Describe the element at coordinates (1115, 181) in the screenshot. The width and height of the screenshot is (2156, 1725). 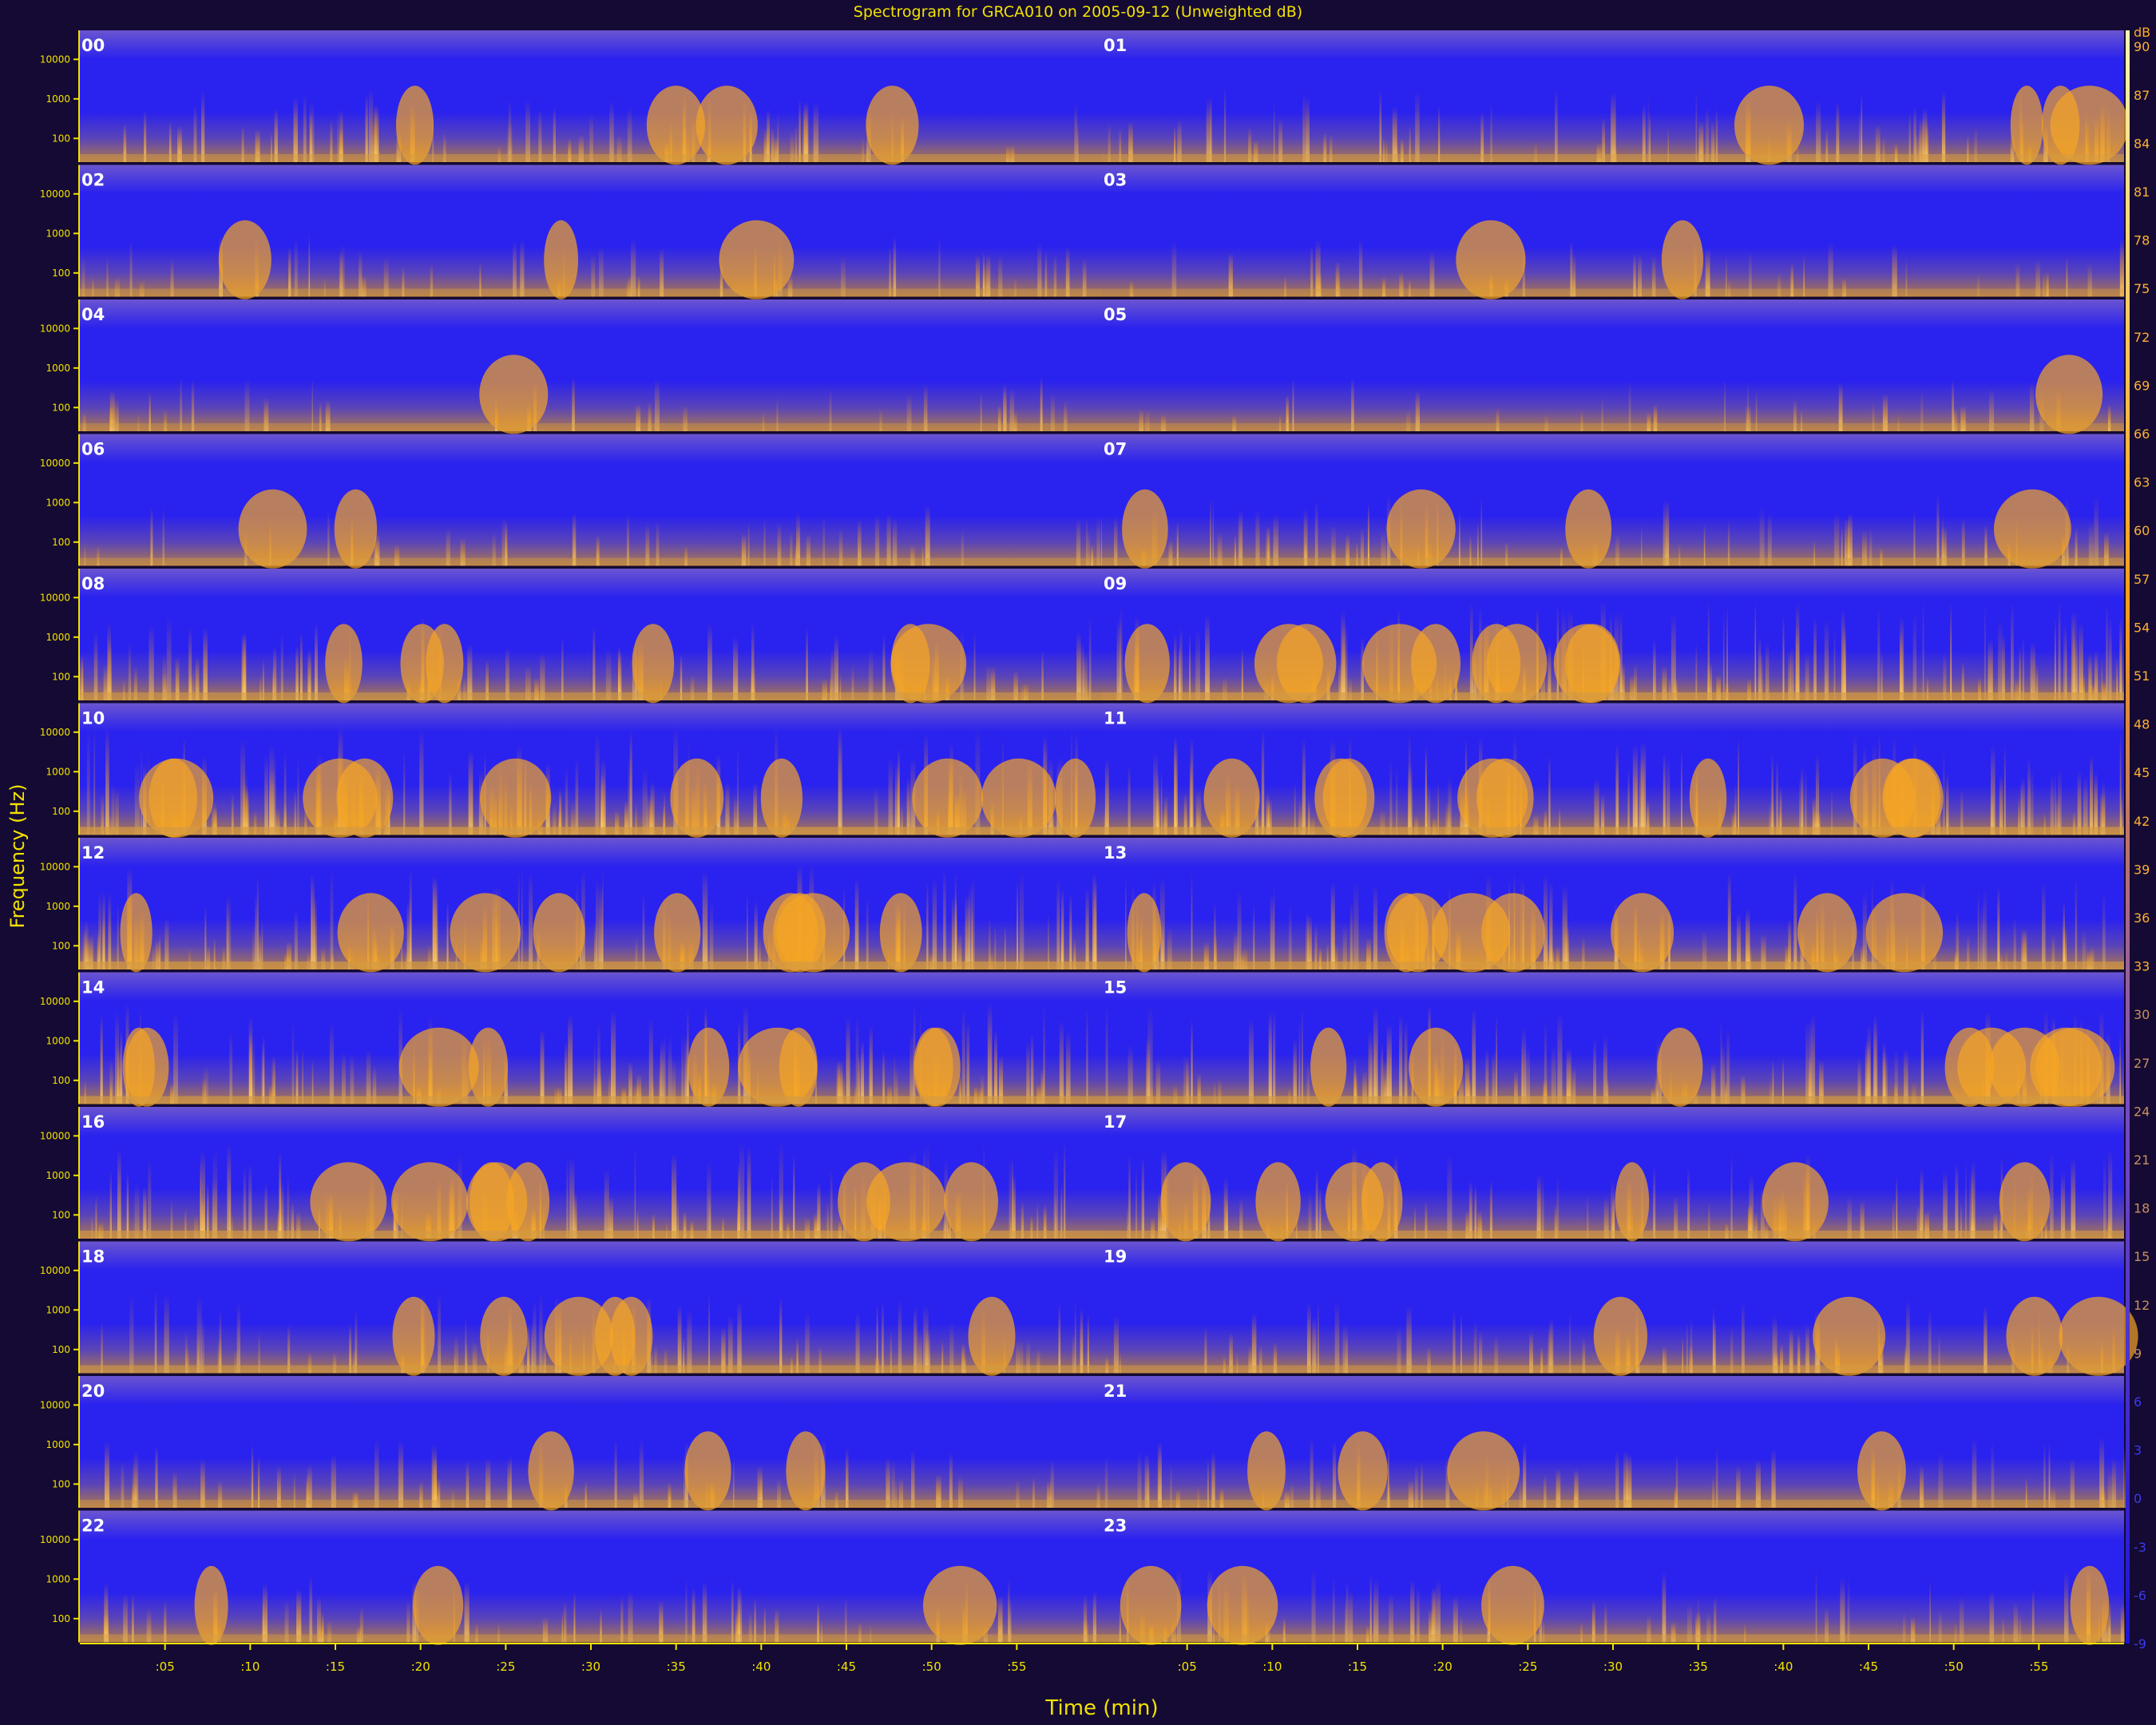
I see `hour-label-03: 03` at that location.